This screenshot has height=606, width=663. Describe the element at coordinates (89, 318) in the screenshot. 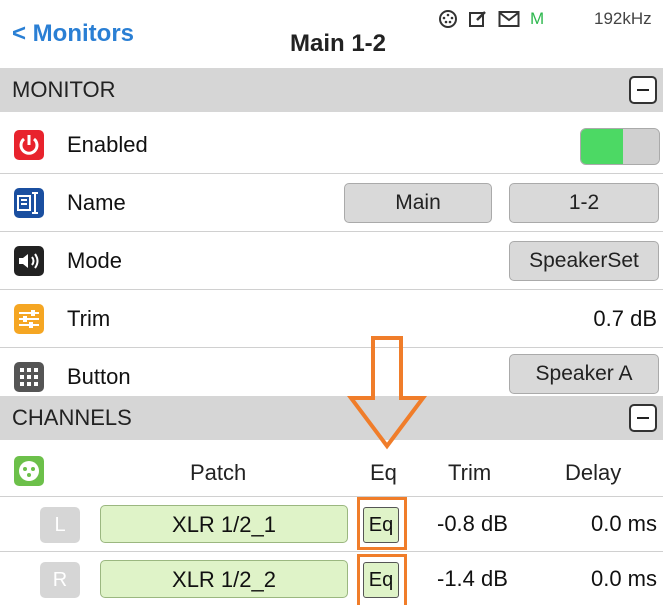

I see `trim-label: Trim` at that location.